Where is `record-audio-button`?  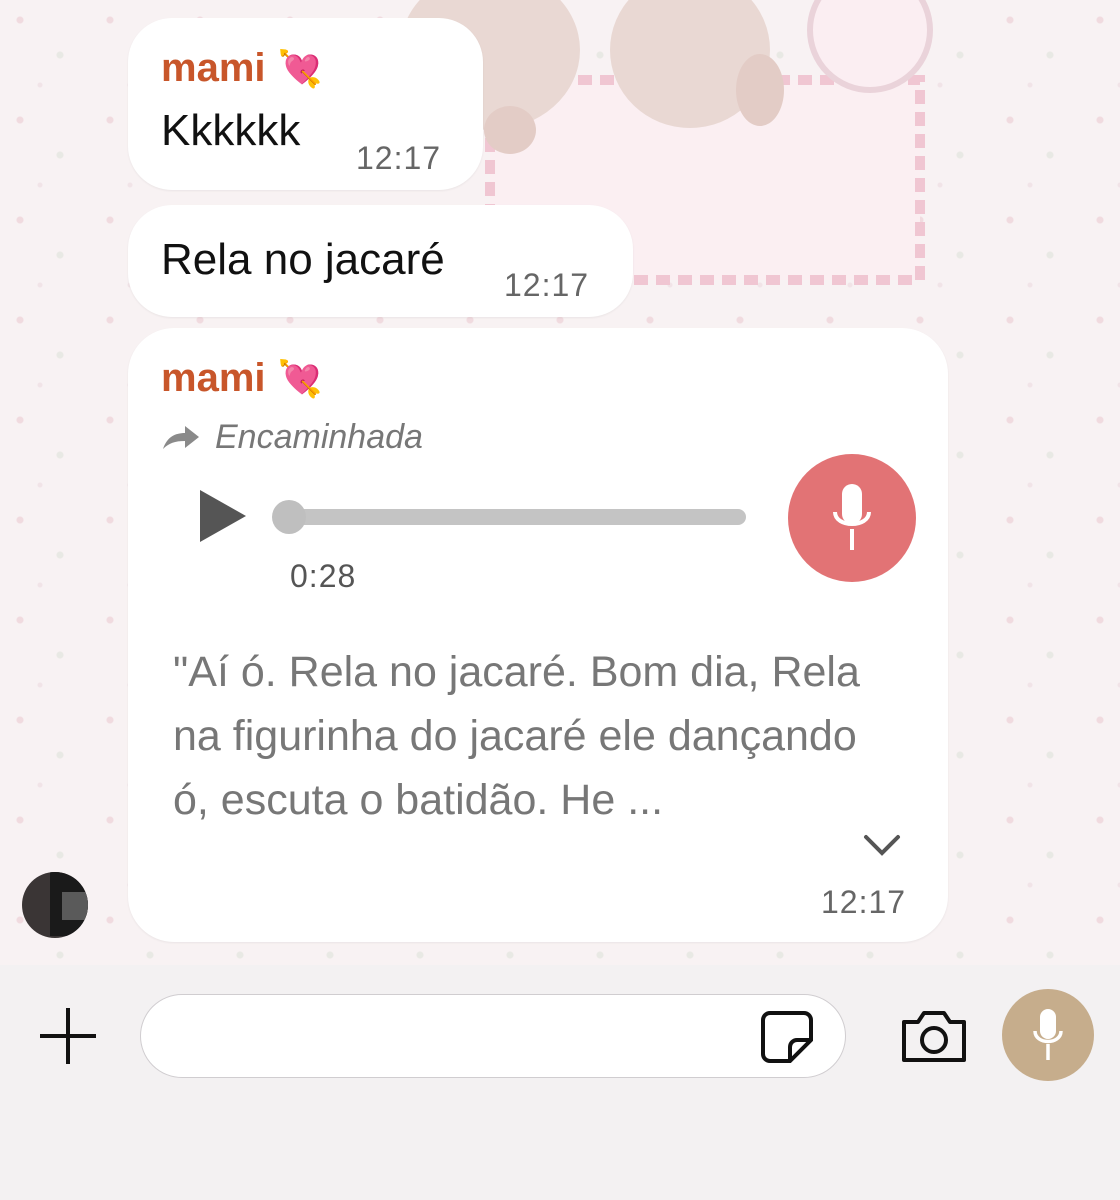 record-audio-button is located at coordinates (1048, 1035).